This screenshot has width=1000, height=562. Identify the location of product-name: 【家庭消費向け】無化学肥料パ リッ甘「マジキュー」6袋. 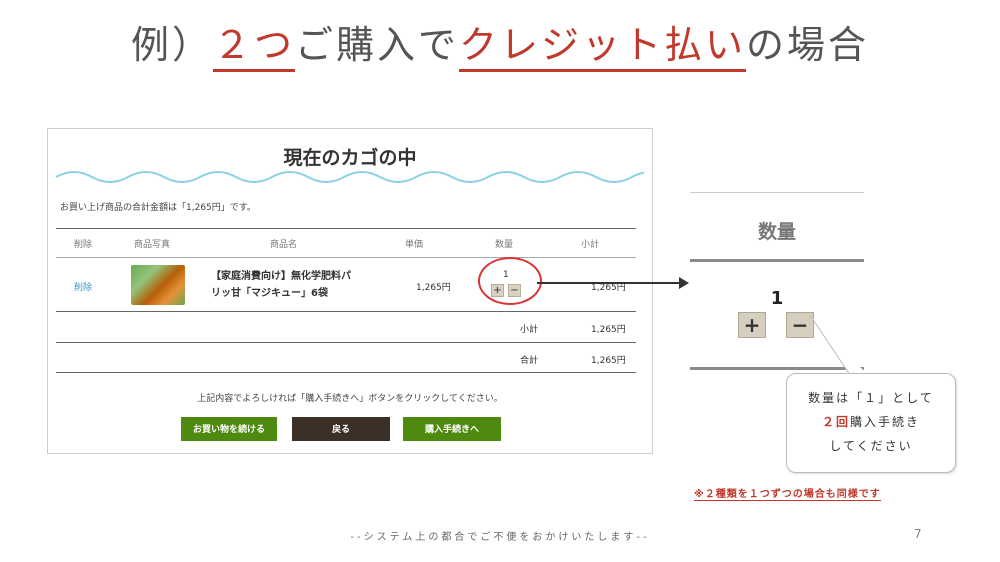
(296, 285).